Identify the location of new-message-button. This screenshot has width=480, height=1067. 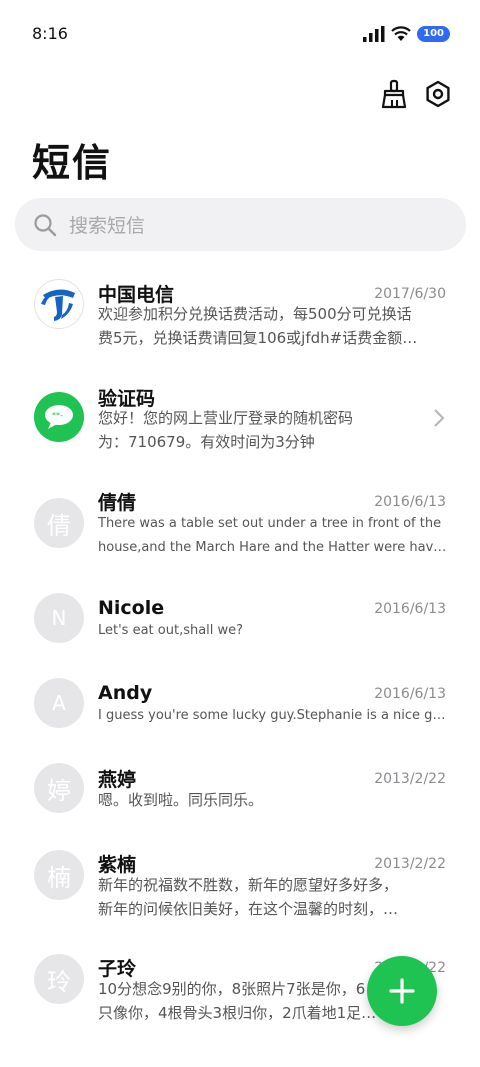
(402, 991).